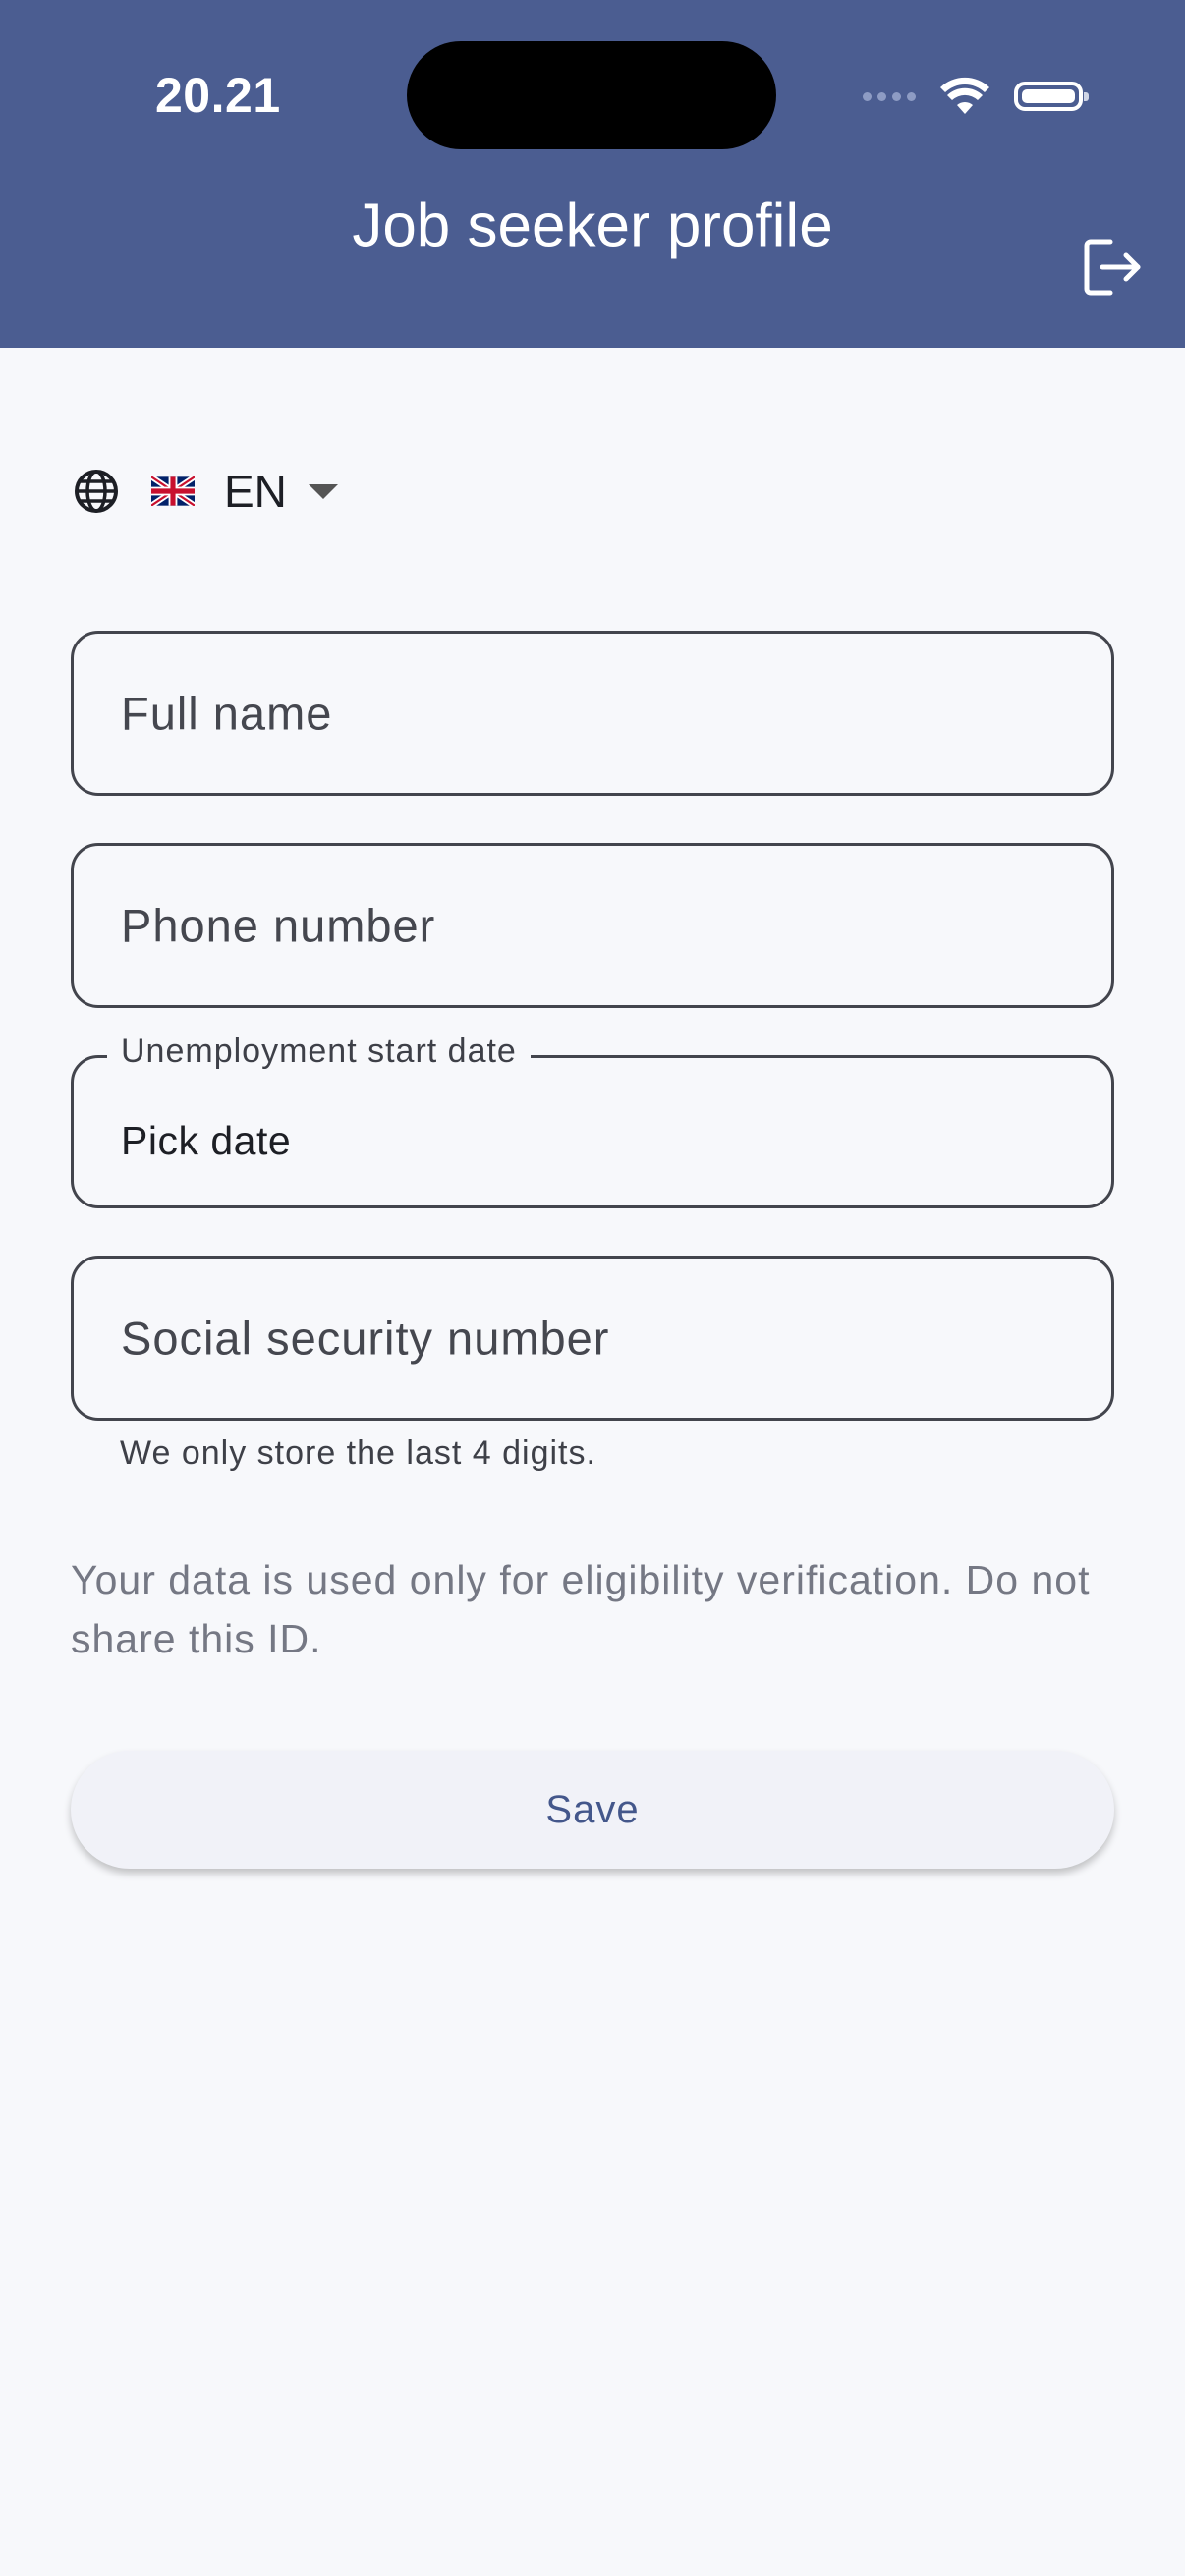 The width and height of the screenshot is (1185, 2576). Describe the element at coordinates (965, 95) in the screenshot. I see `wifi-icon` at that location.